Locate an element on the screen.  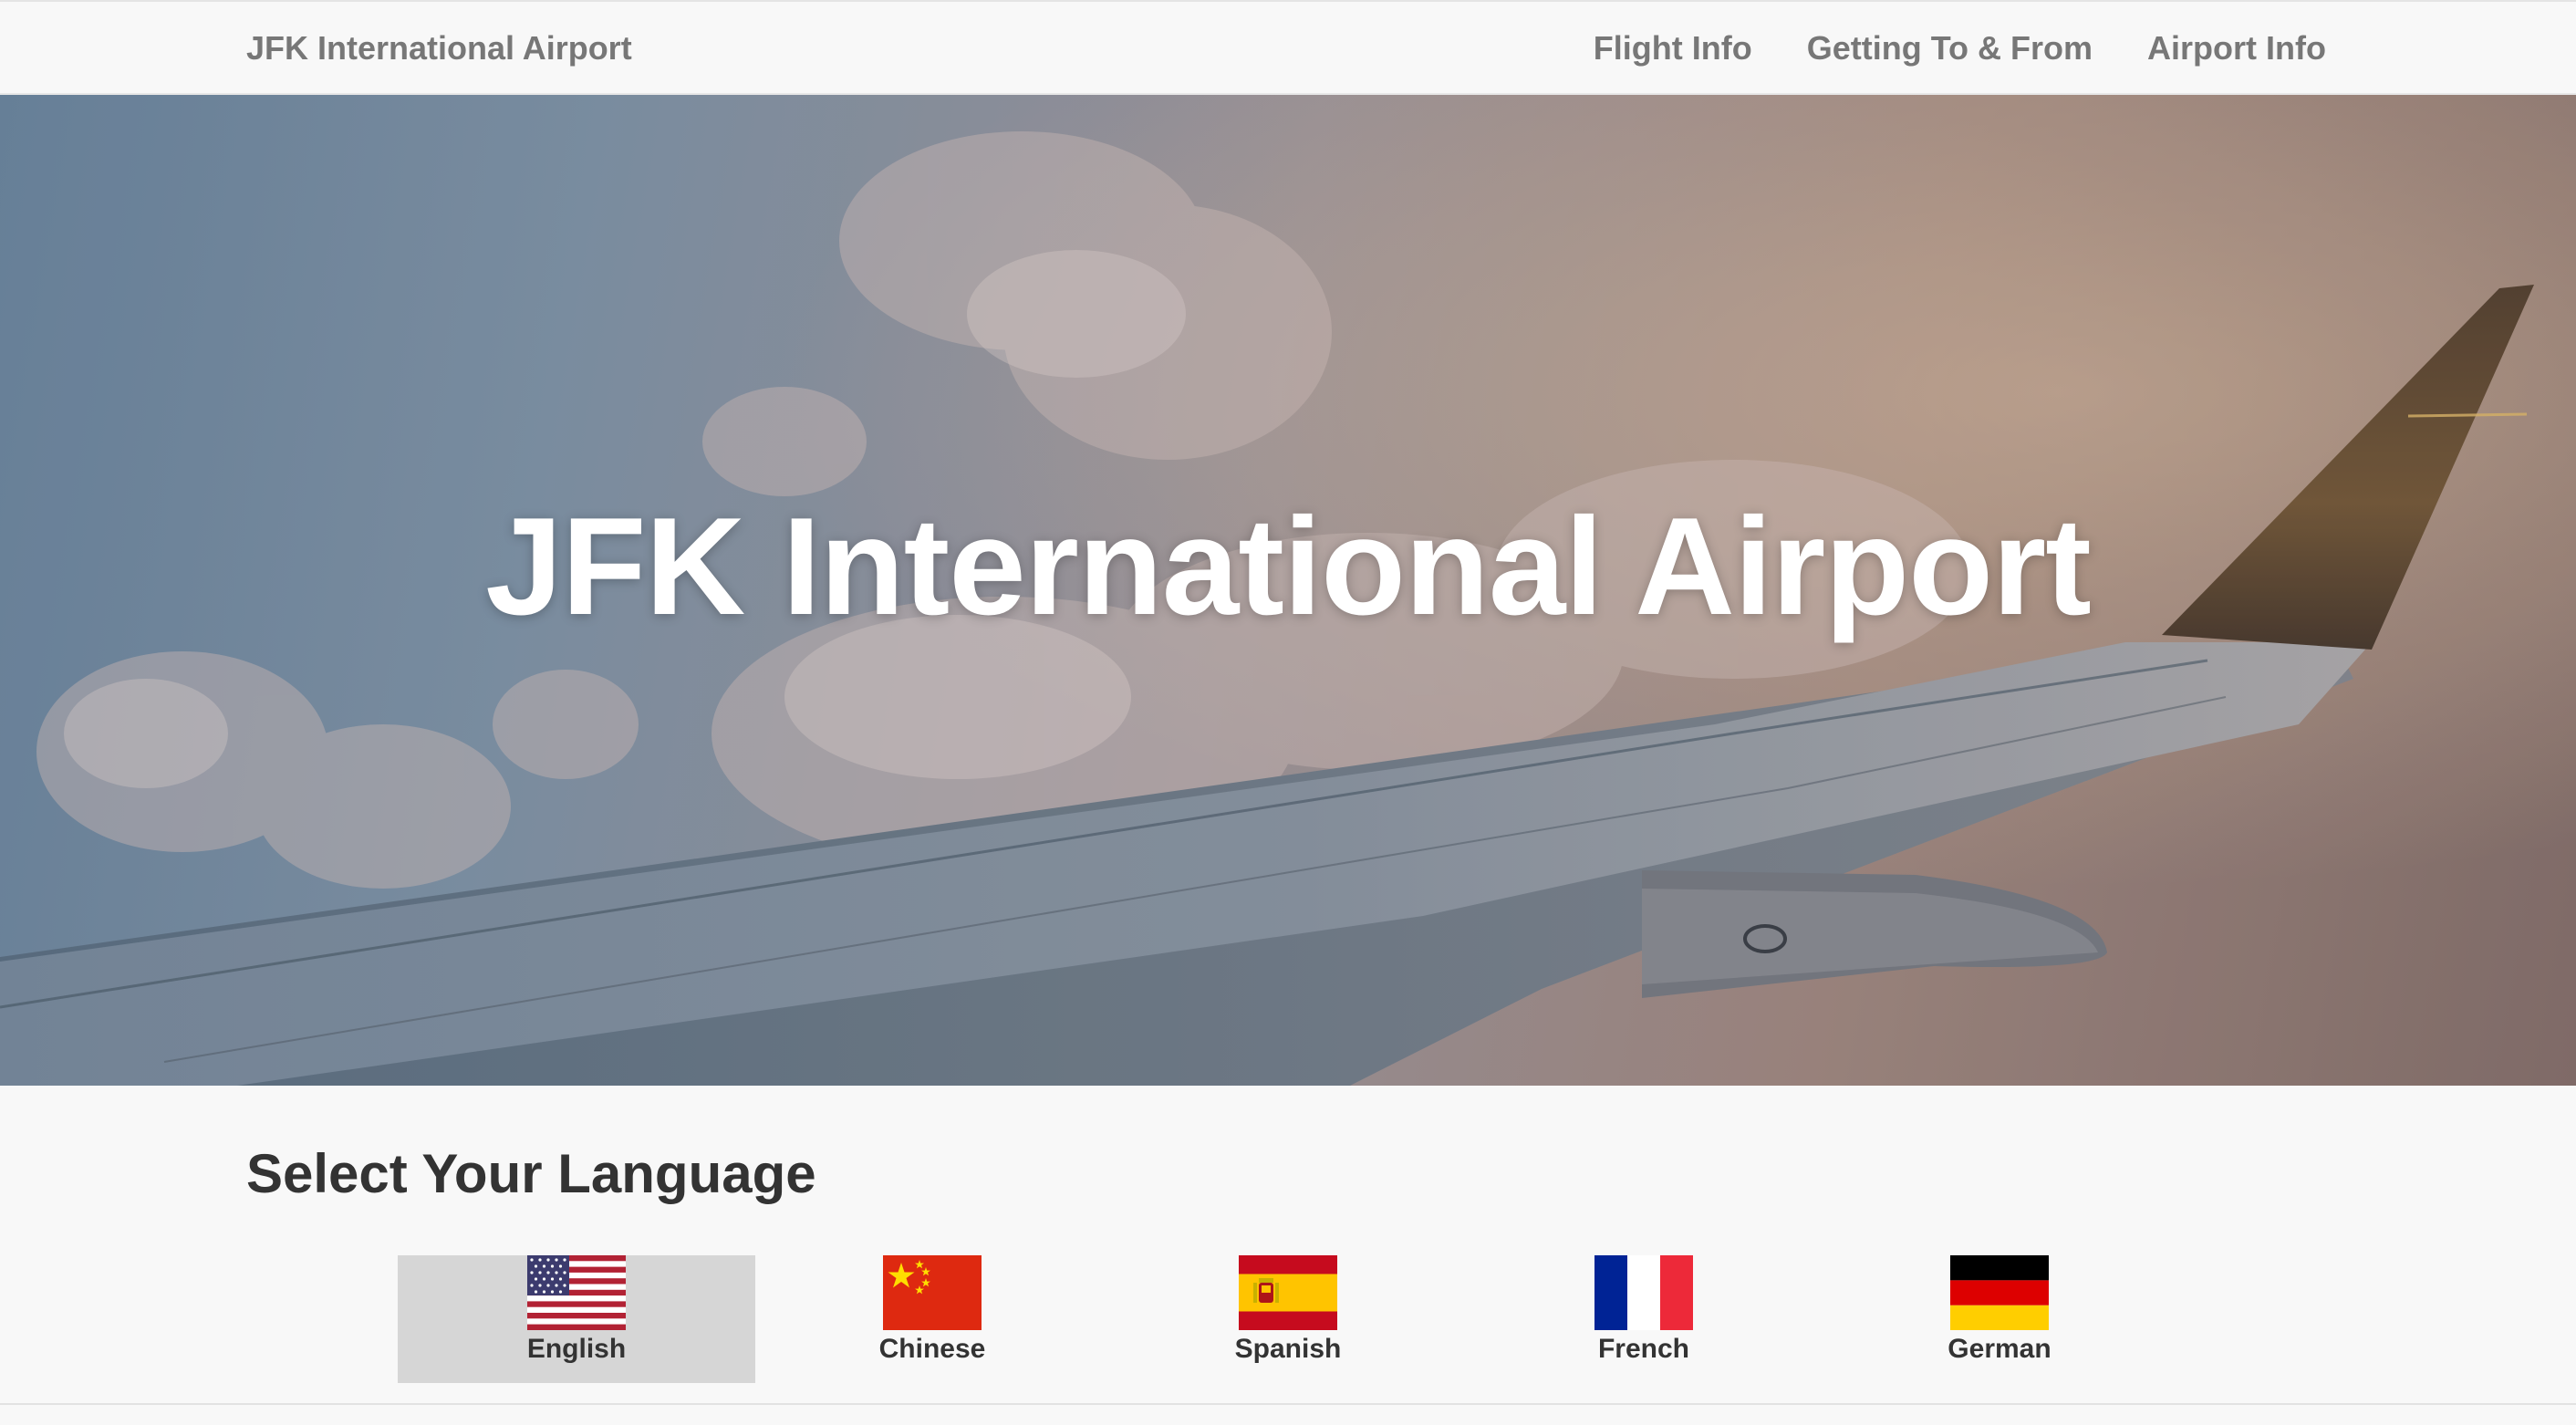
language-label: German is located at coordinates (2000, 1349).